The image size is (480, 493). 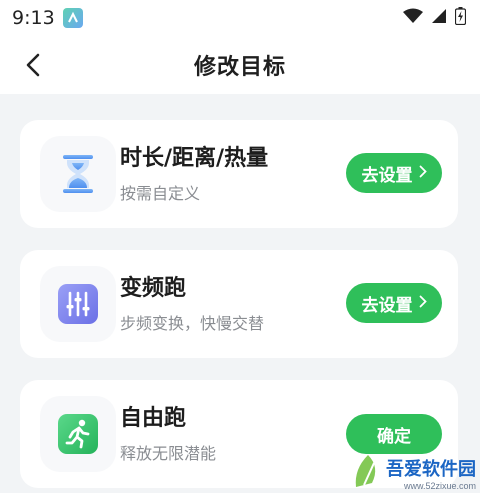 I want to click on button-label: 确定, so click(x=394, y=436).